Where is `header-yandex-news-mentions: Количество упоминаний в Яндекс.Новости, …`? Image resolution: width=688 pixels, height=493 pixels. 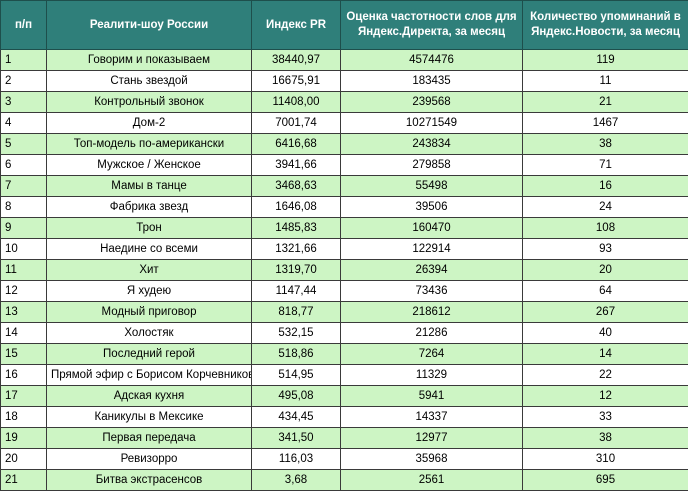
header-yandex-news-mentions: Количество упоминаний в Яндекс.Новости, … is located at coordinates (605, 25).